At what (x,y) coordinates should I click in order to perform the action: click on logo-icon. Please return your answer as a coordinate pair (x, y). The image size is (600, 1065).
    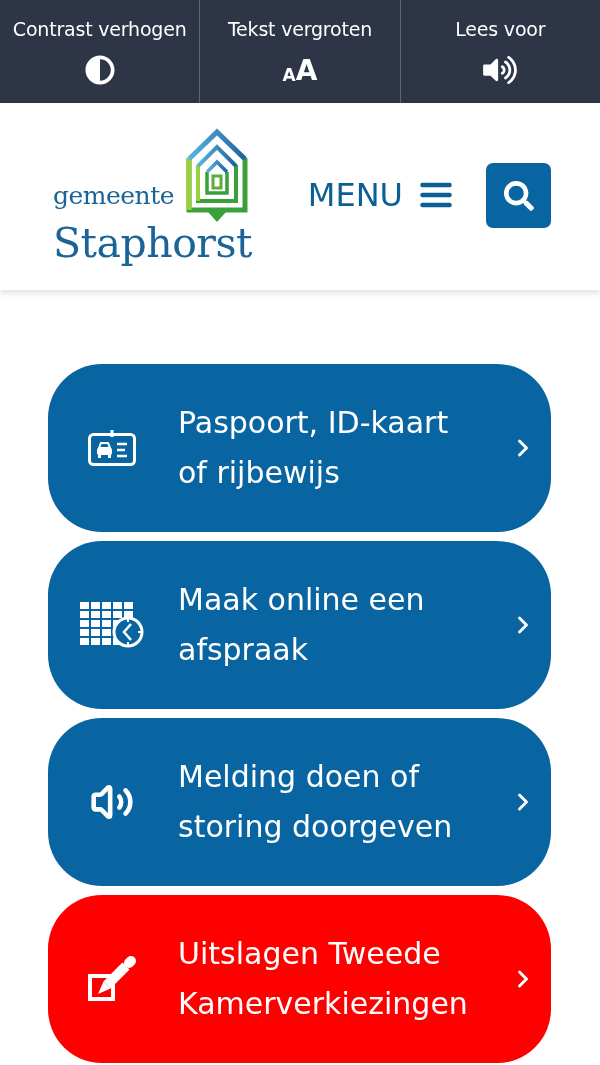
    Looking at the image, I should click on (217, 175).